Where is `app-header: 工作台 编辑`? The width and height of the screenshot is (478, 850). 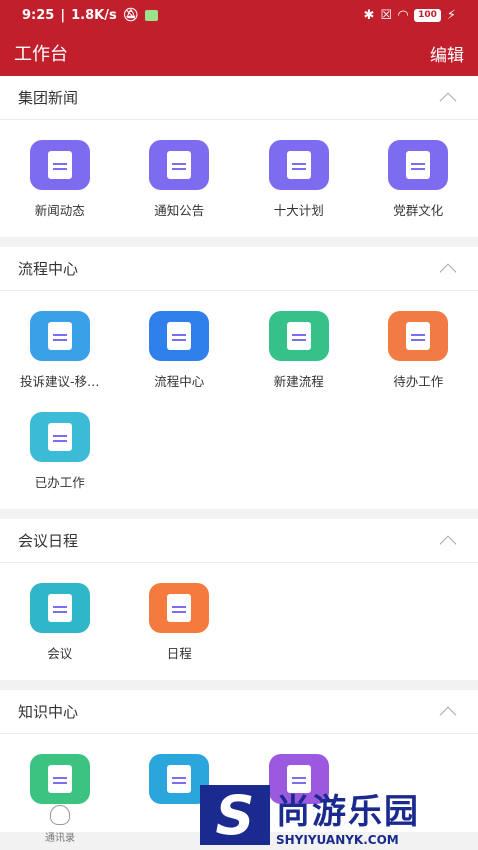
app-header: 工作台 编辑 is located at coordinates (239, 53).